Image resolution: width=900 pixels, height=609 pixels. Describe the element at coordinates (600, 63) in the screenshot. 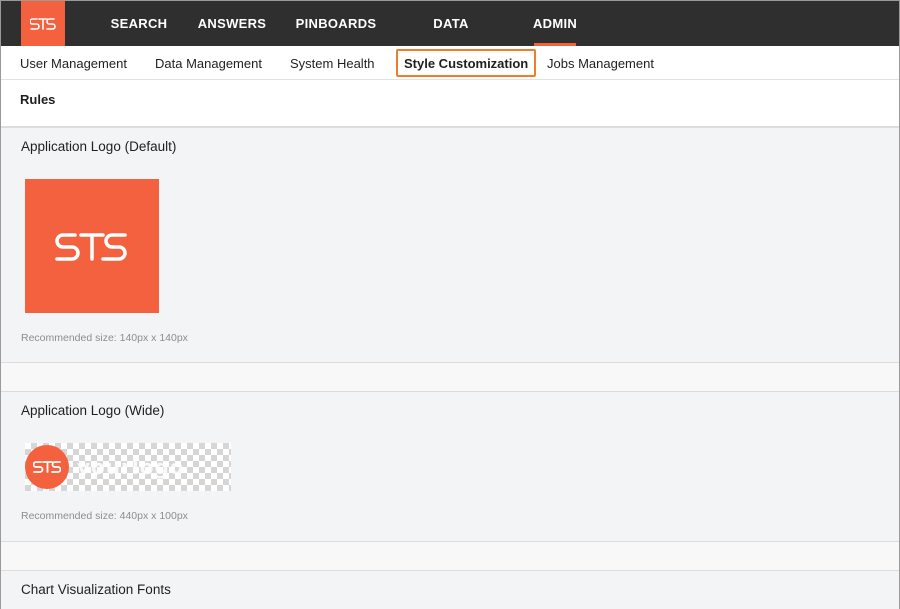

I see `tab-jobs-management: Jobs Management` at that location.